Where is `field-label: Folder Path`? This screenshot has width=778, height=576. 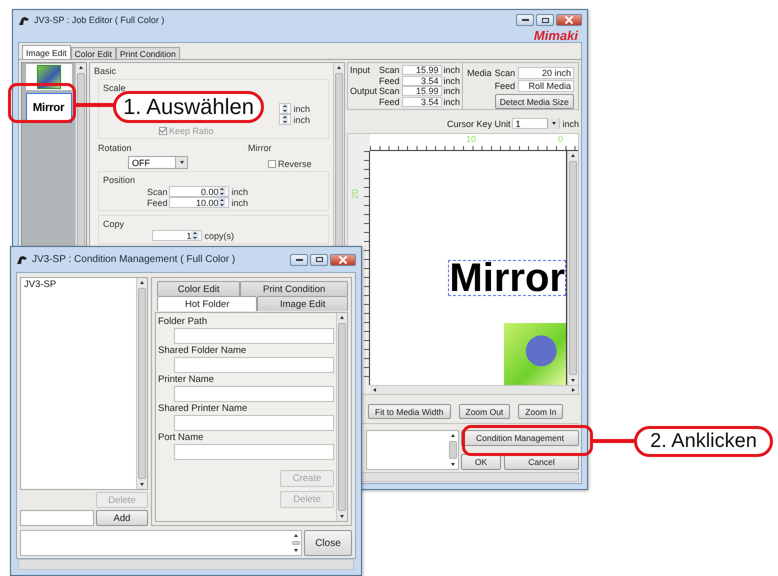
field-label: Folder Path is located at coordinates (183, 321).